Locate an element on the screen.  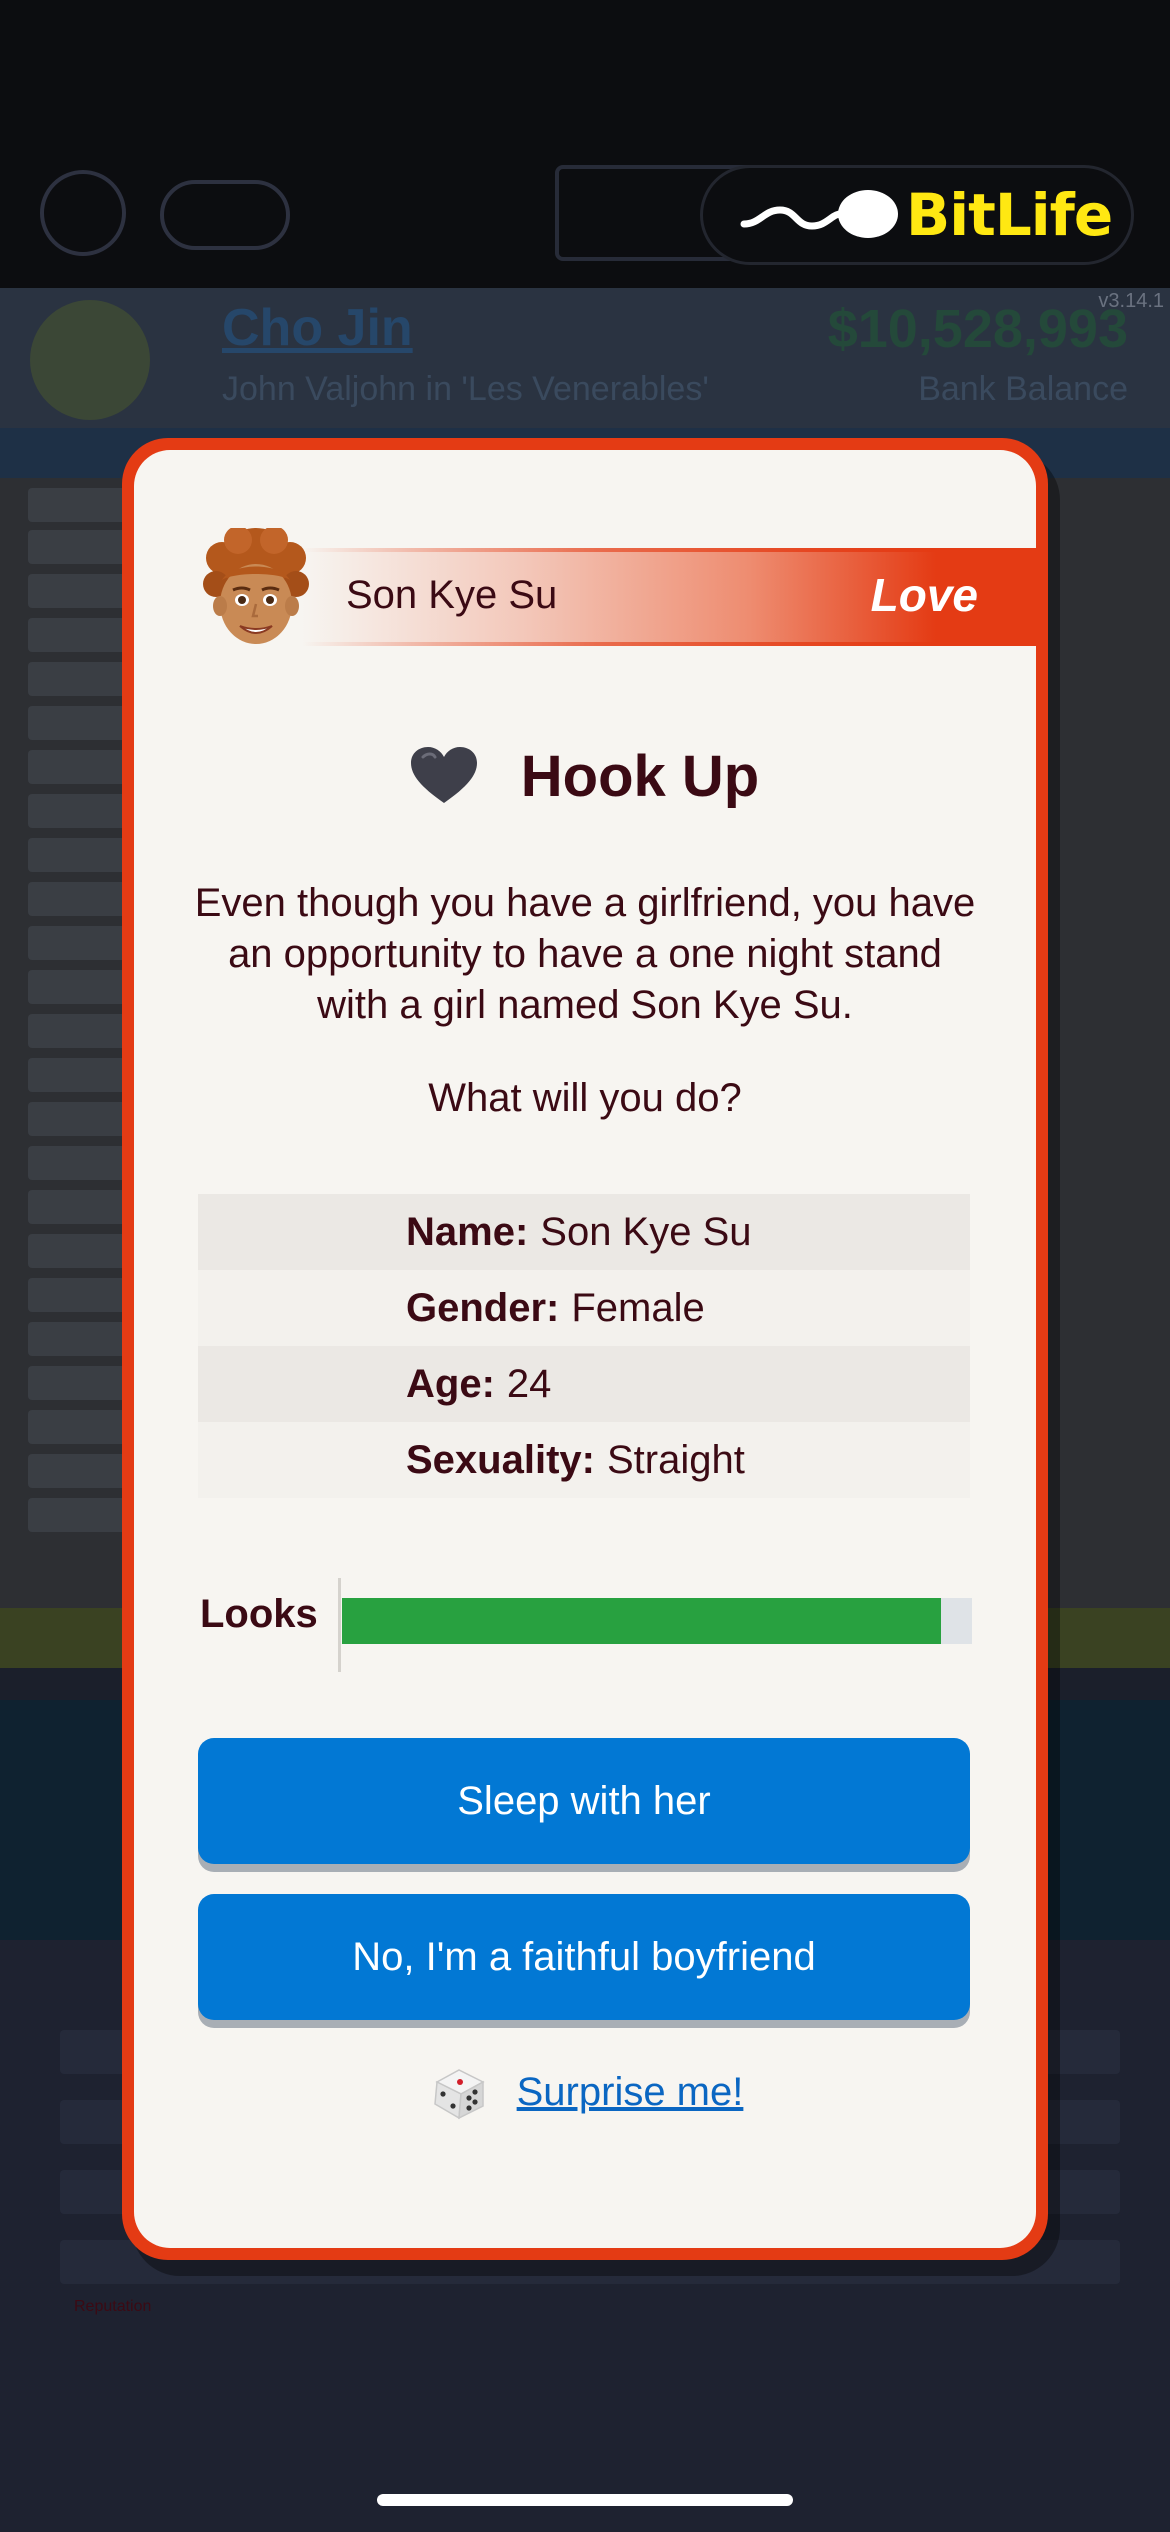
person-avatar is located at coordinates (256, 586).